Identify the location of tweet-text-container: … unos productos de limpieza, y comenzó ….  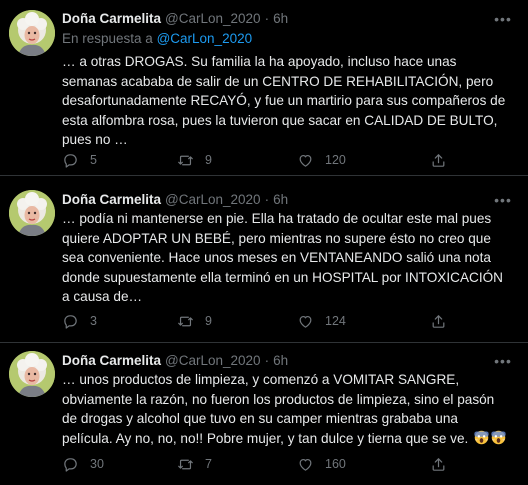
(286, 409).